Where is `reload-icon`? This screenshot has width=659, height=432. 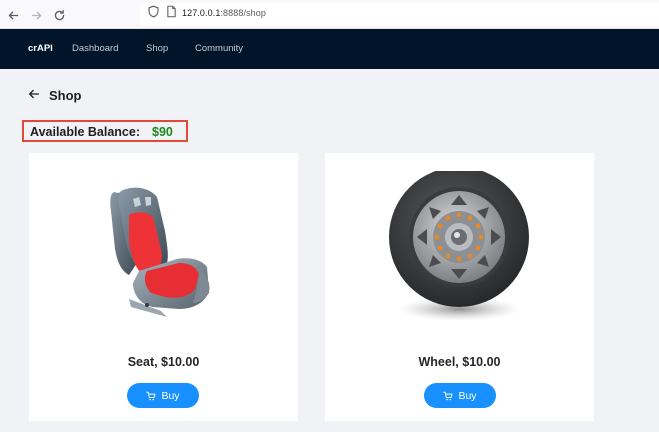
reload-icon is located at coordinates (59, 15).